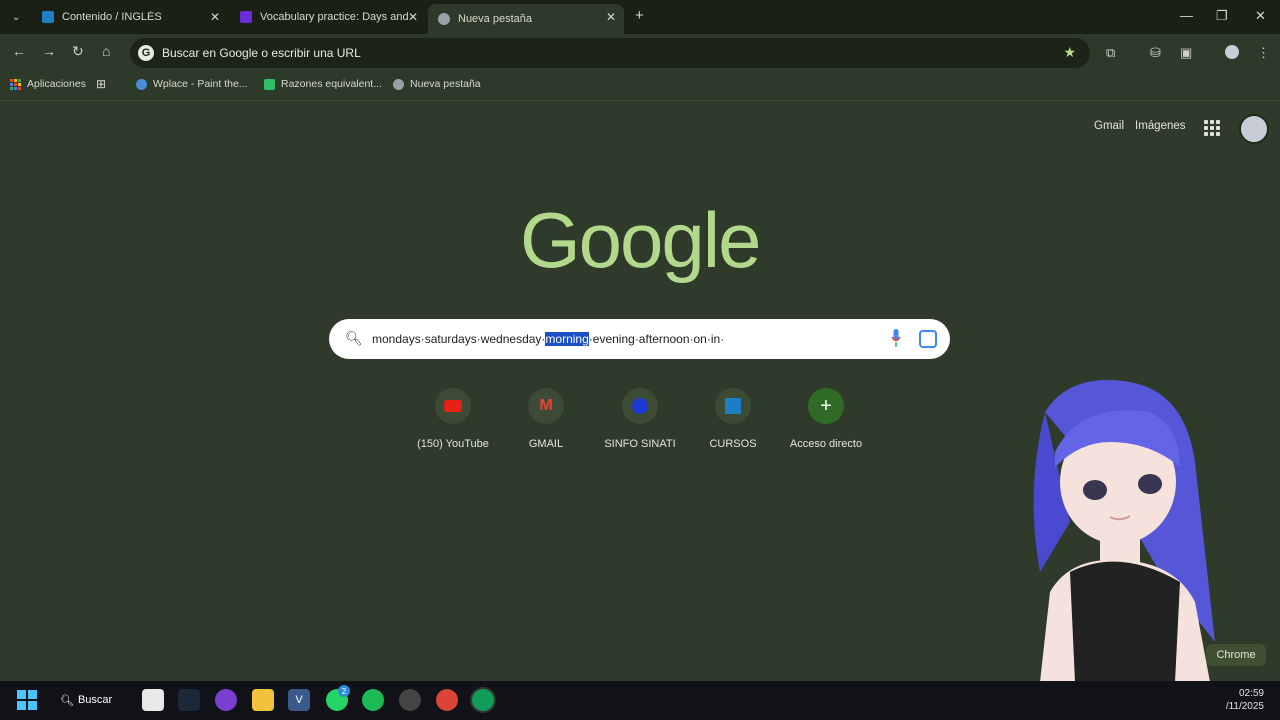 The height and width of the screenshot is (720, 1280). Describe the element at coordinates (261, 53) in the screenshot. I see `address-placeholder: Buscar en Google o escribir una URL` at that location.